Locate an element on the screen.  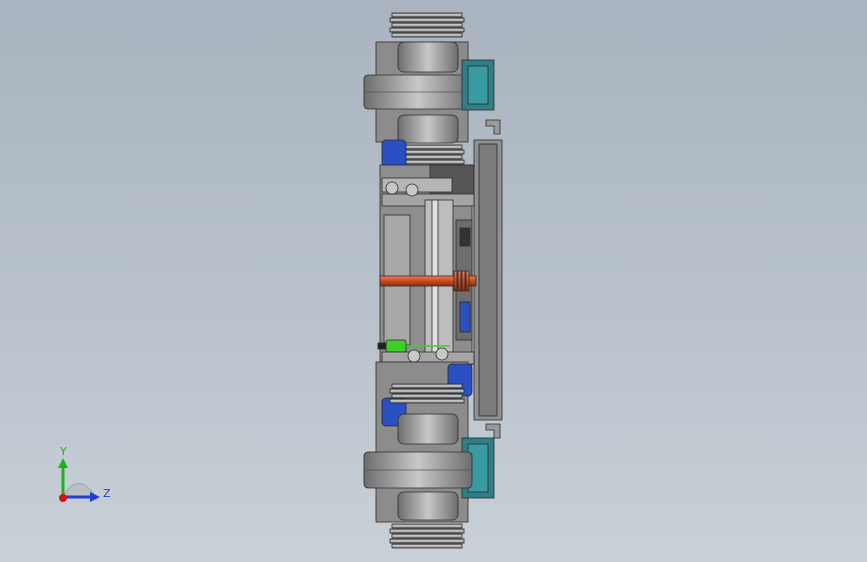
green-sensor is located at coordinates (396, 346).